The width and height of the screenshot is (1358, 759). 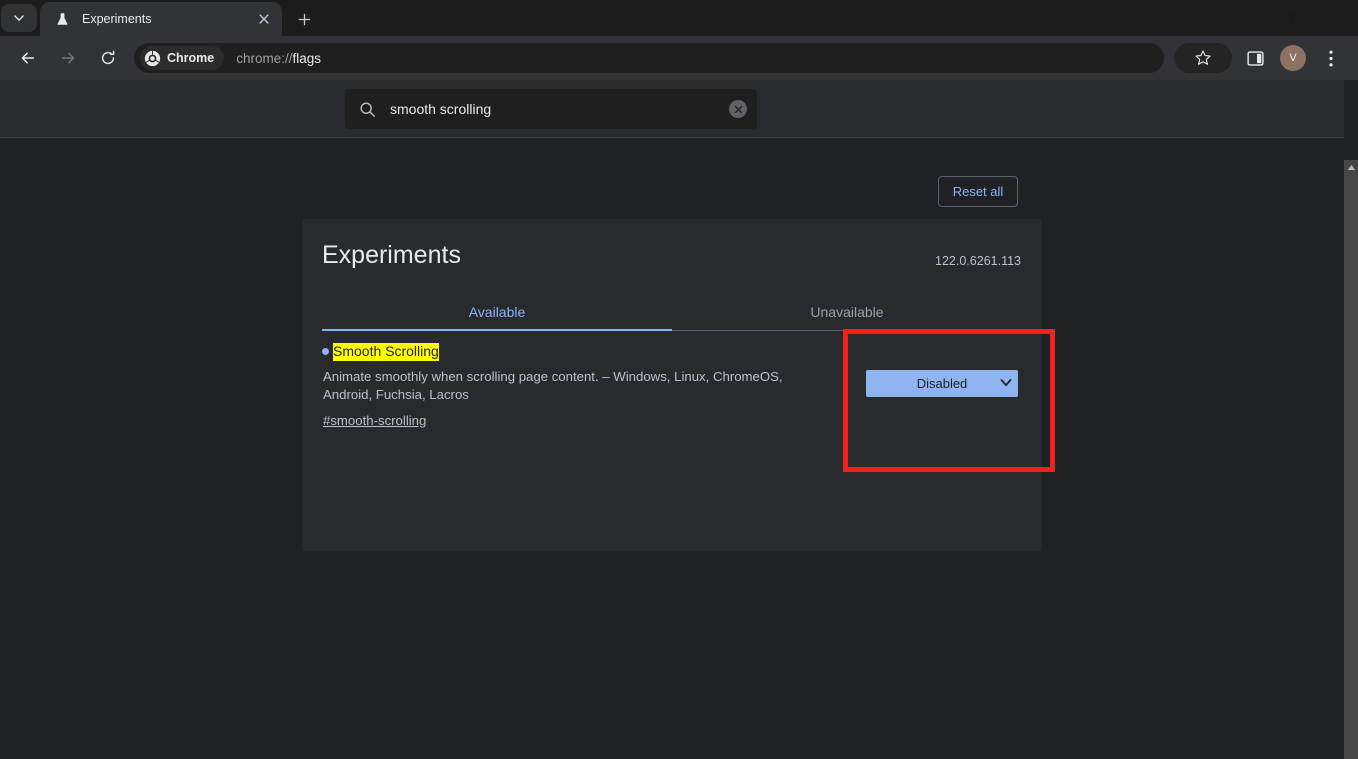 I want to click on browser-toolbar: Chrome chrome://flags V, so click(x=679, y=58).